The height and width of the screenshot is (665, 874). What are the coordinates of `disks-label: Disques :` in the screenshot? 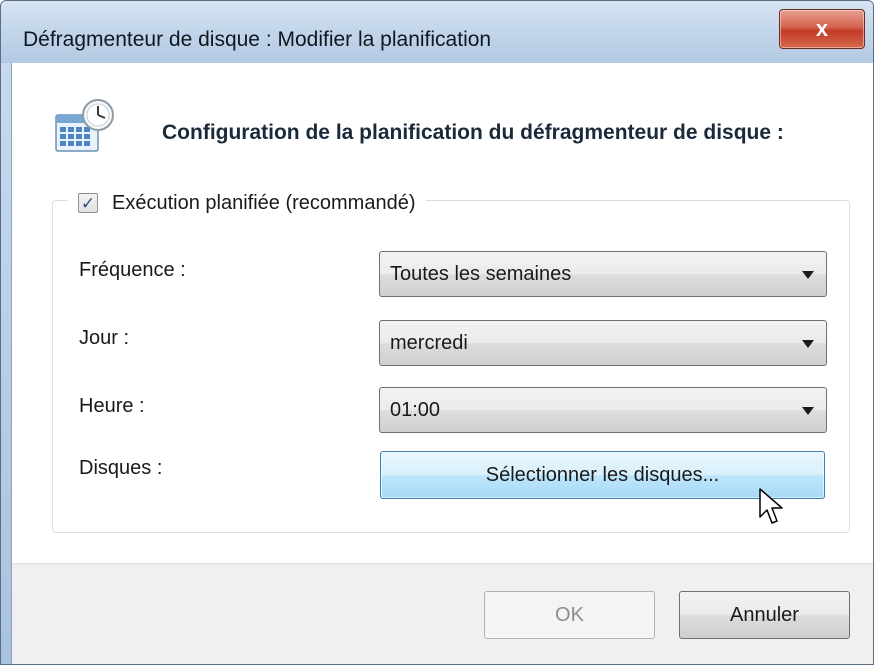 It's located at (121, 468).